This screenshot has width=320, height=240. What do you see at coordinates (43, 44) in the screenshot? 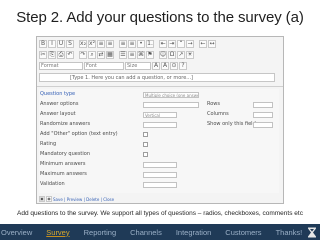
I see `format-button: B` at bounding box center [43, 44].